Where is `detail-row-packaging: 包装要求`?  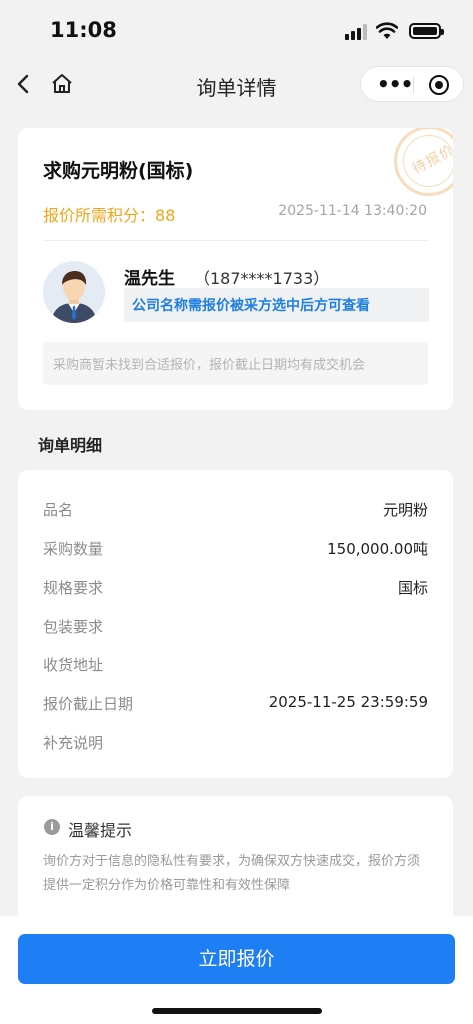 detail-row-packaging: 包装要求 is located at coordinates (235, 627).